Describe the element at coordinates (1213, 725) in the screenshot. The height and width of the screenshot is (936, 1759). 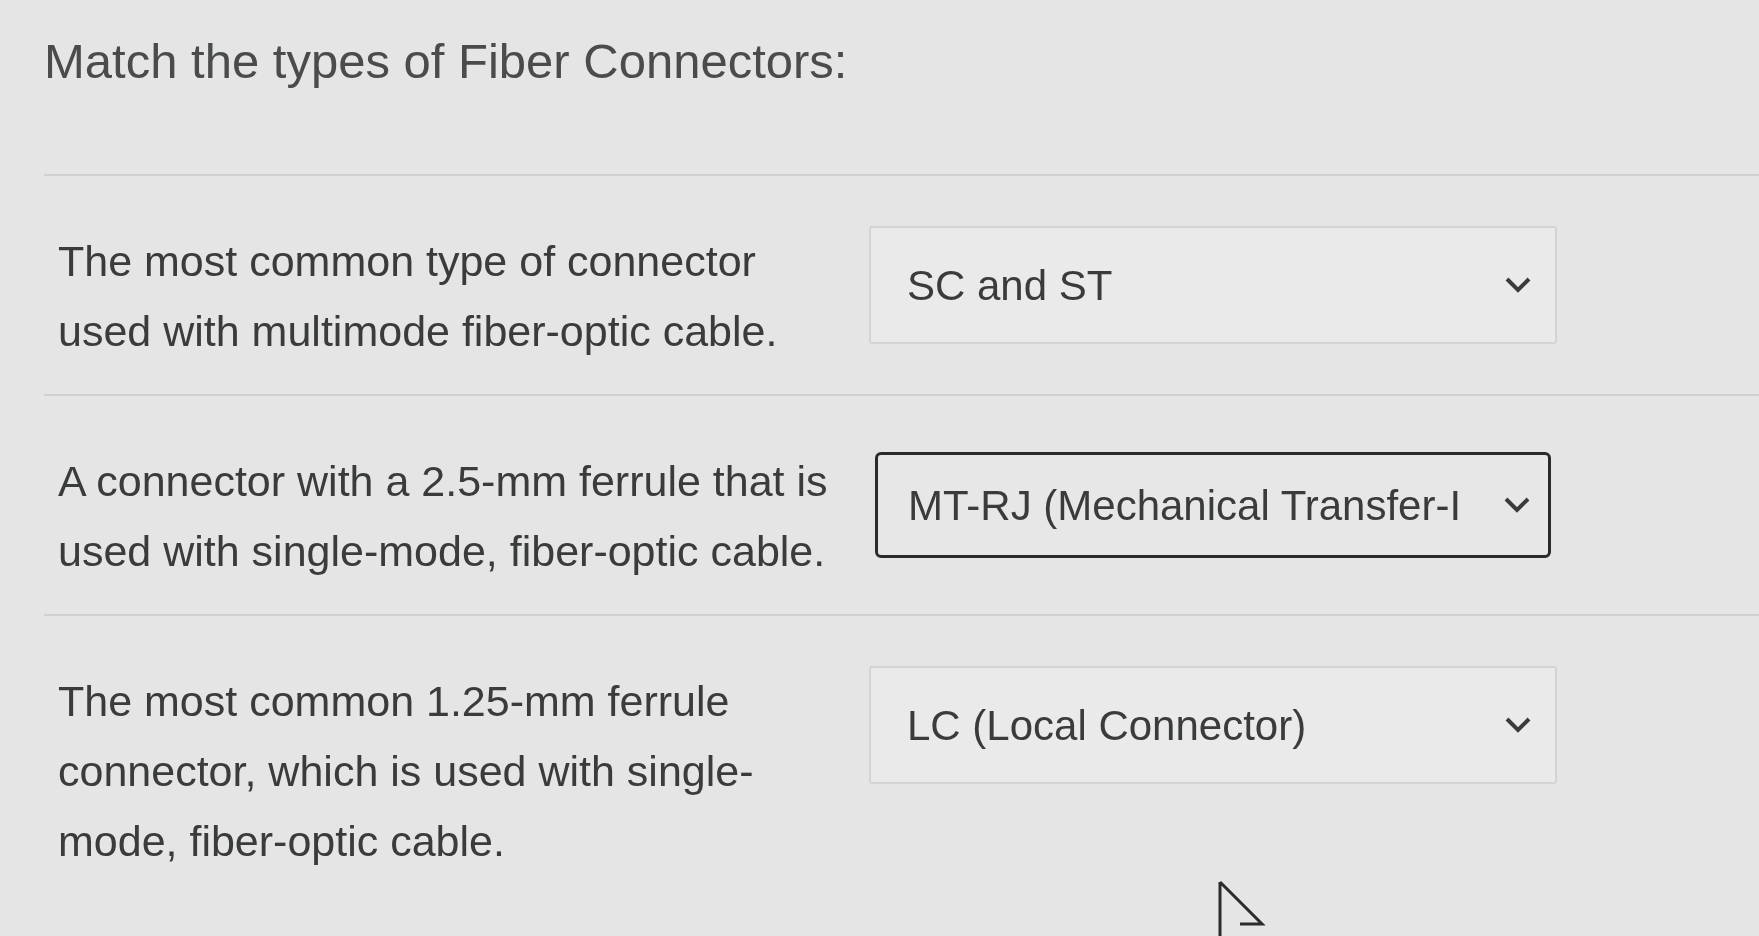
I see `answer-dropdown: LC (Local Connector)` at that location.